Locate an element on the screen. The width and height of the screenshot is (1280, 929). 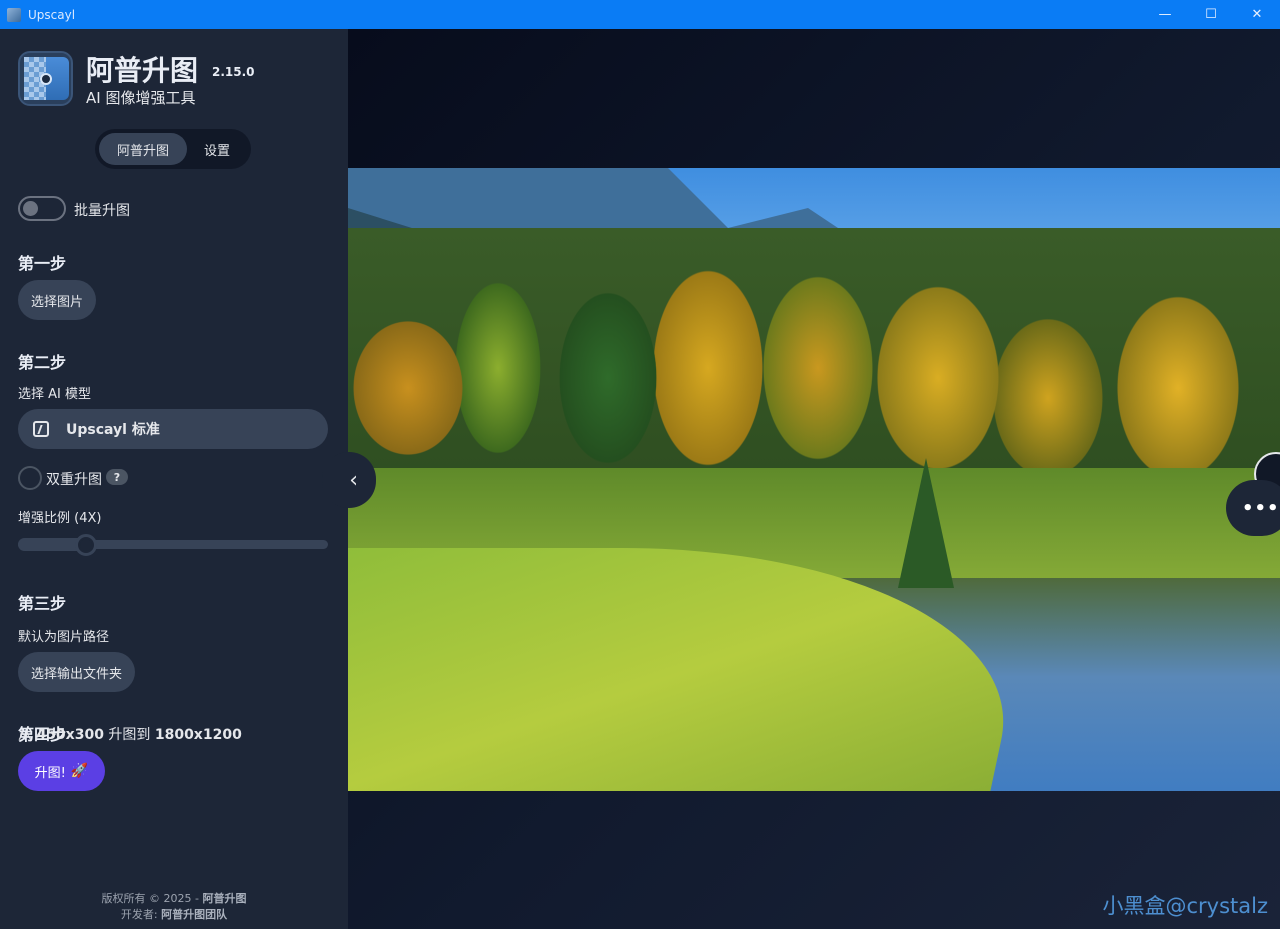
main-tabs: 阿普升图 设置 is located at coordinates (173, 149).